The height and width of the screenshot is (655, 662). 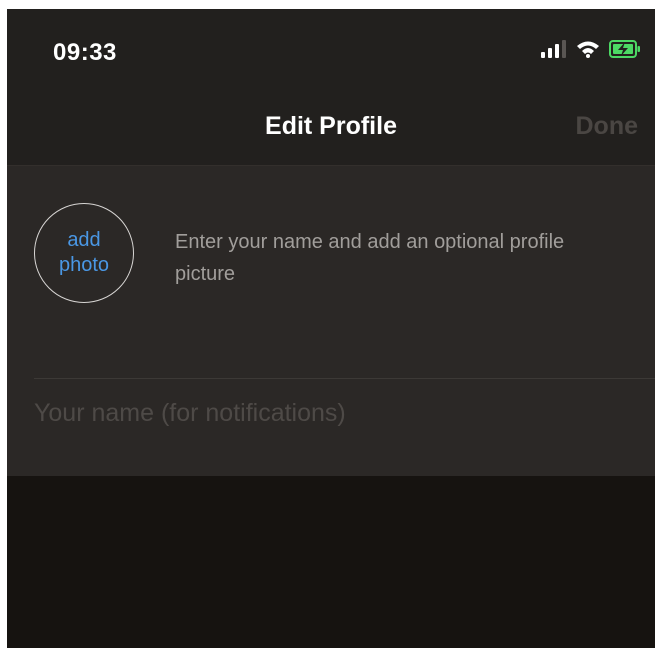 What do you see at coordinates (84, 253) in the screenshot?
I see `add-photo-button: add photo` at bounding box center [84, 253].